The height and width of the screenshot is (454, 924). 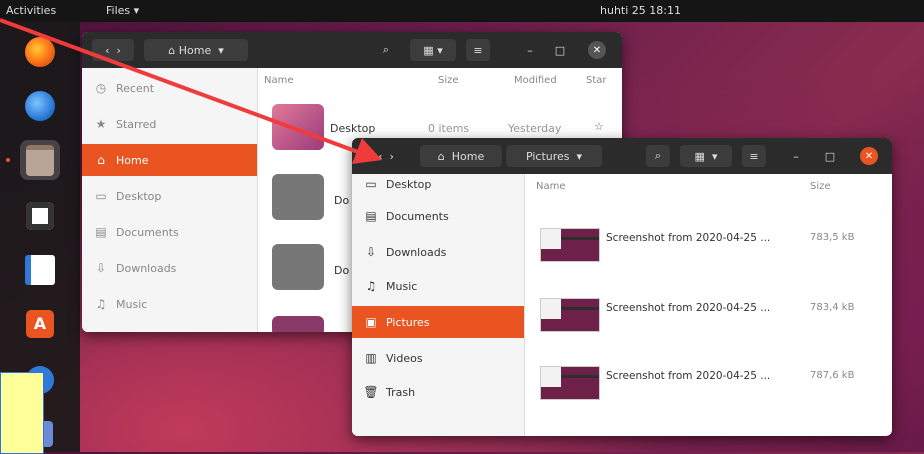 What do you see at coordinates (169, 88) in the screenshot?
I see `sidebar-item-recent: ◷ Recent` at bounding box center [169, 88].